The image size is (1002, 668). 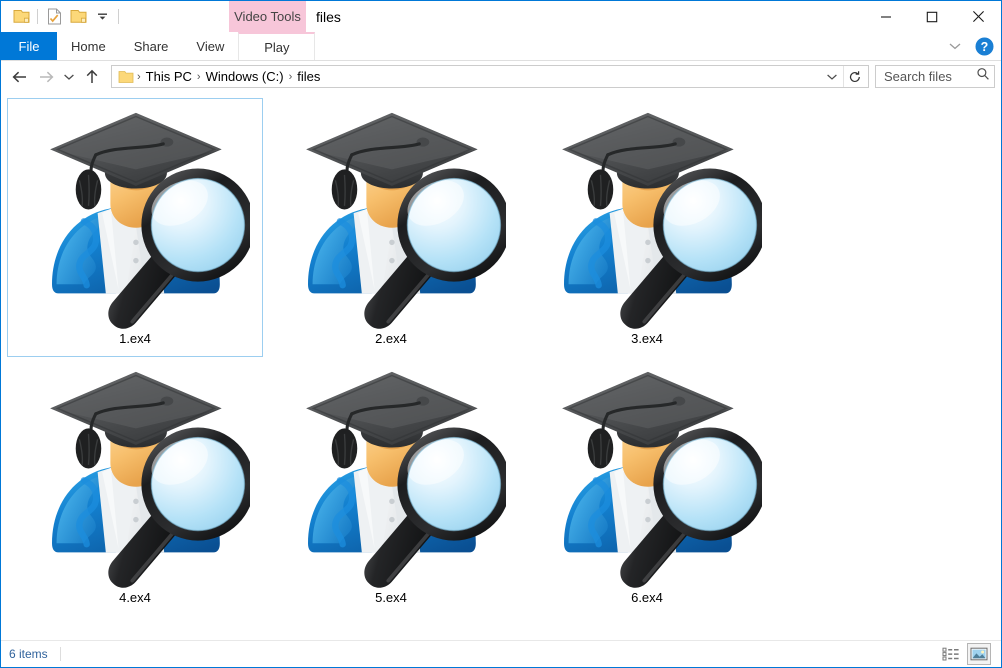 I want to click on tab-view: View, so click(x=210, y=46).